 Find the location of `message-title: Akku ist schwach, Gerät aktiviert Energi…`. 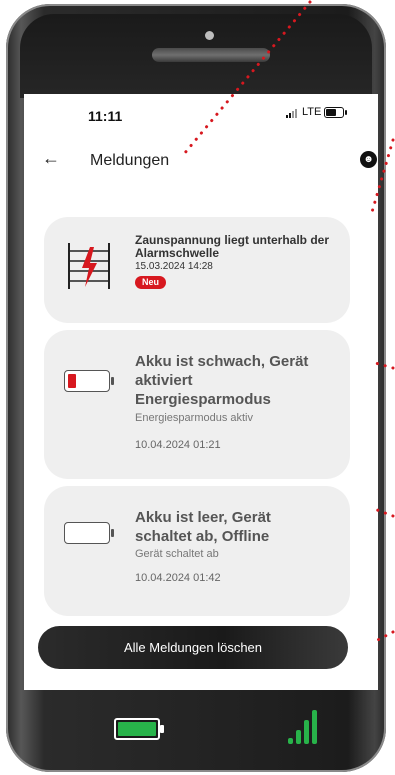

message-title: Akku ist schwach, Gerät aktiviert Energi… is located at coordinates (222, 380).